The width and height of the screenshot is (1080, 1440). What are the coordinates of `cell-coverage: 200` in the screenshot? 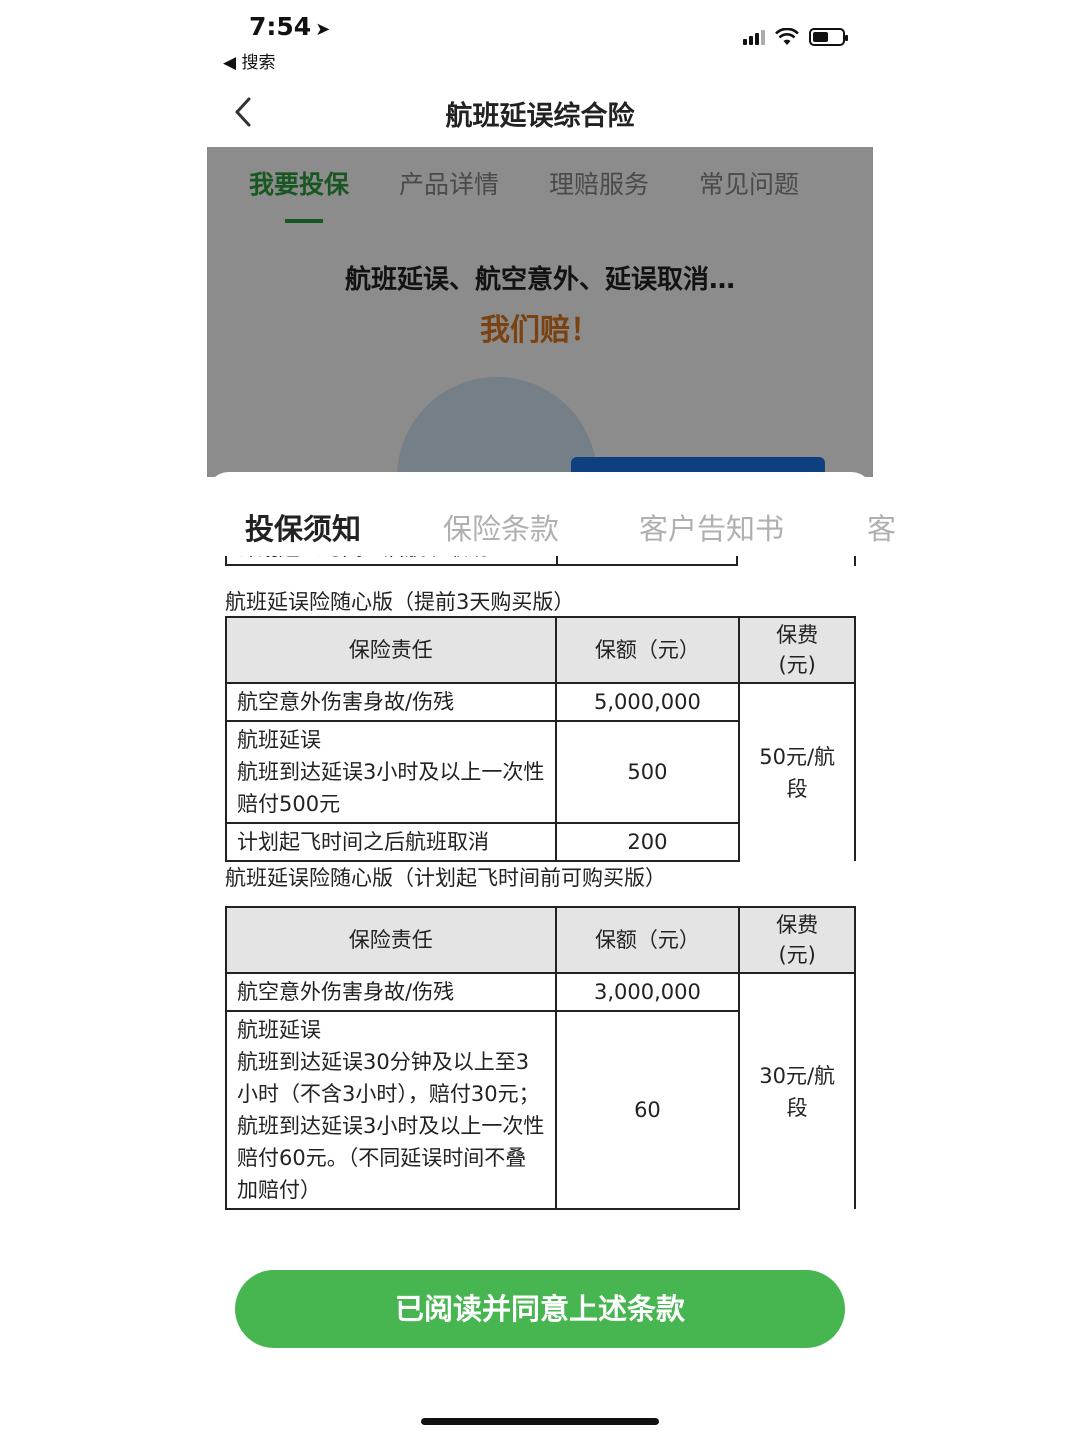 It's located at (647, 842).